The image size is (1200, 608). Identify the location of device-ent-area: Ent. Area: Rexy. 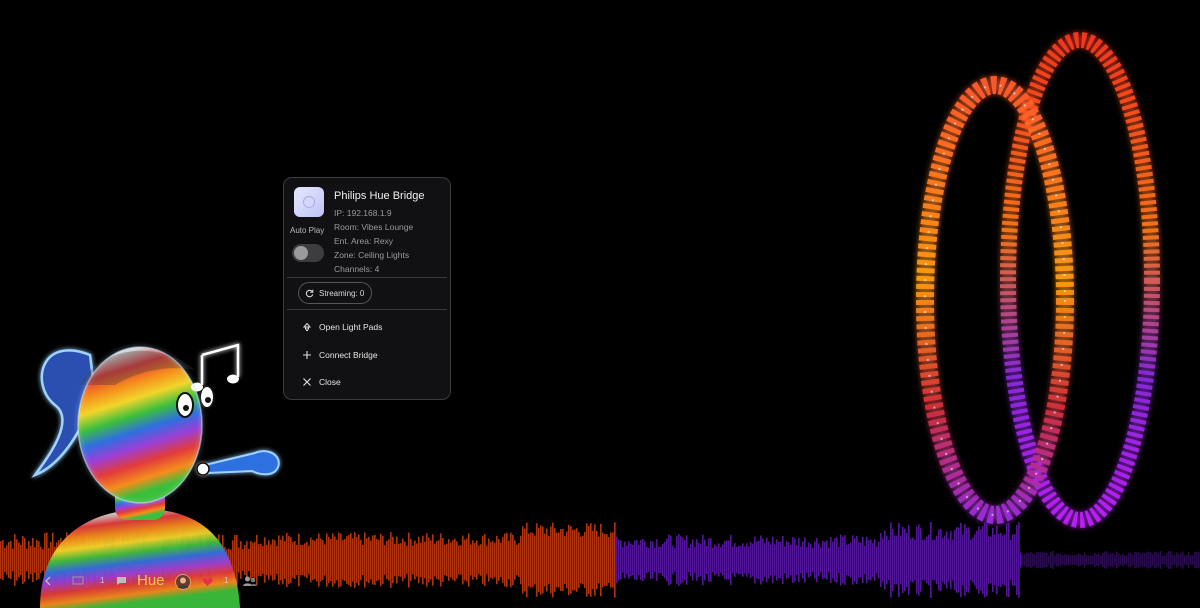
(364, 241).